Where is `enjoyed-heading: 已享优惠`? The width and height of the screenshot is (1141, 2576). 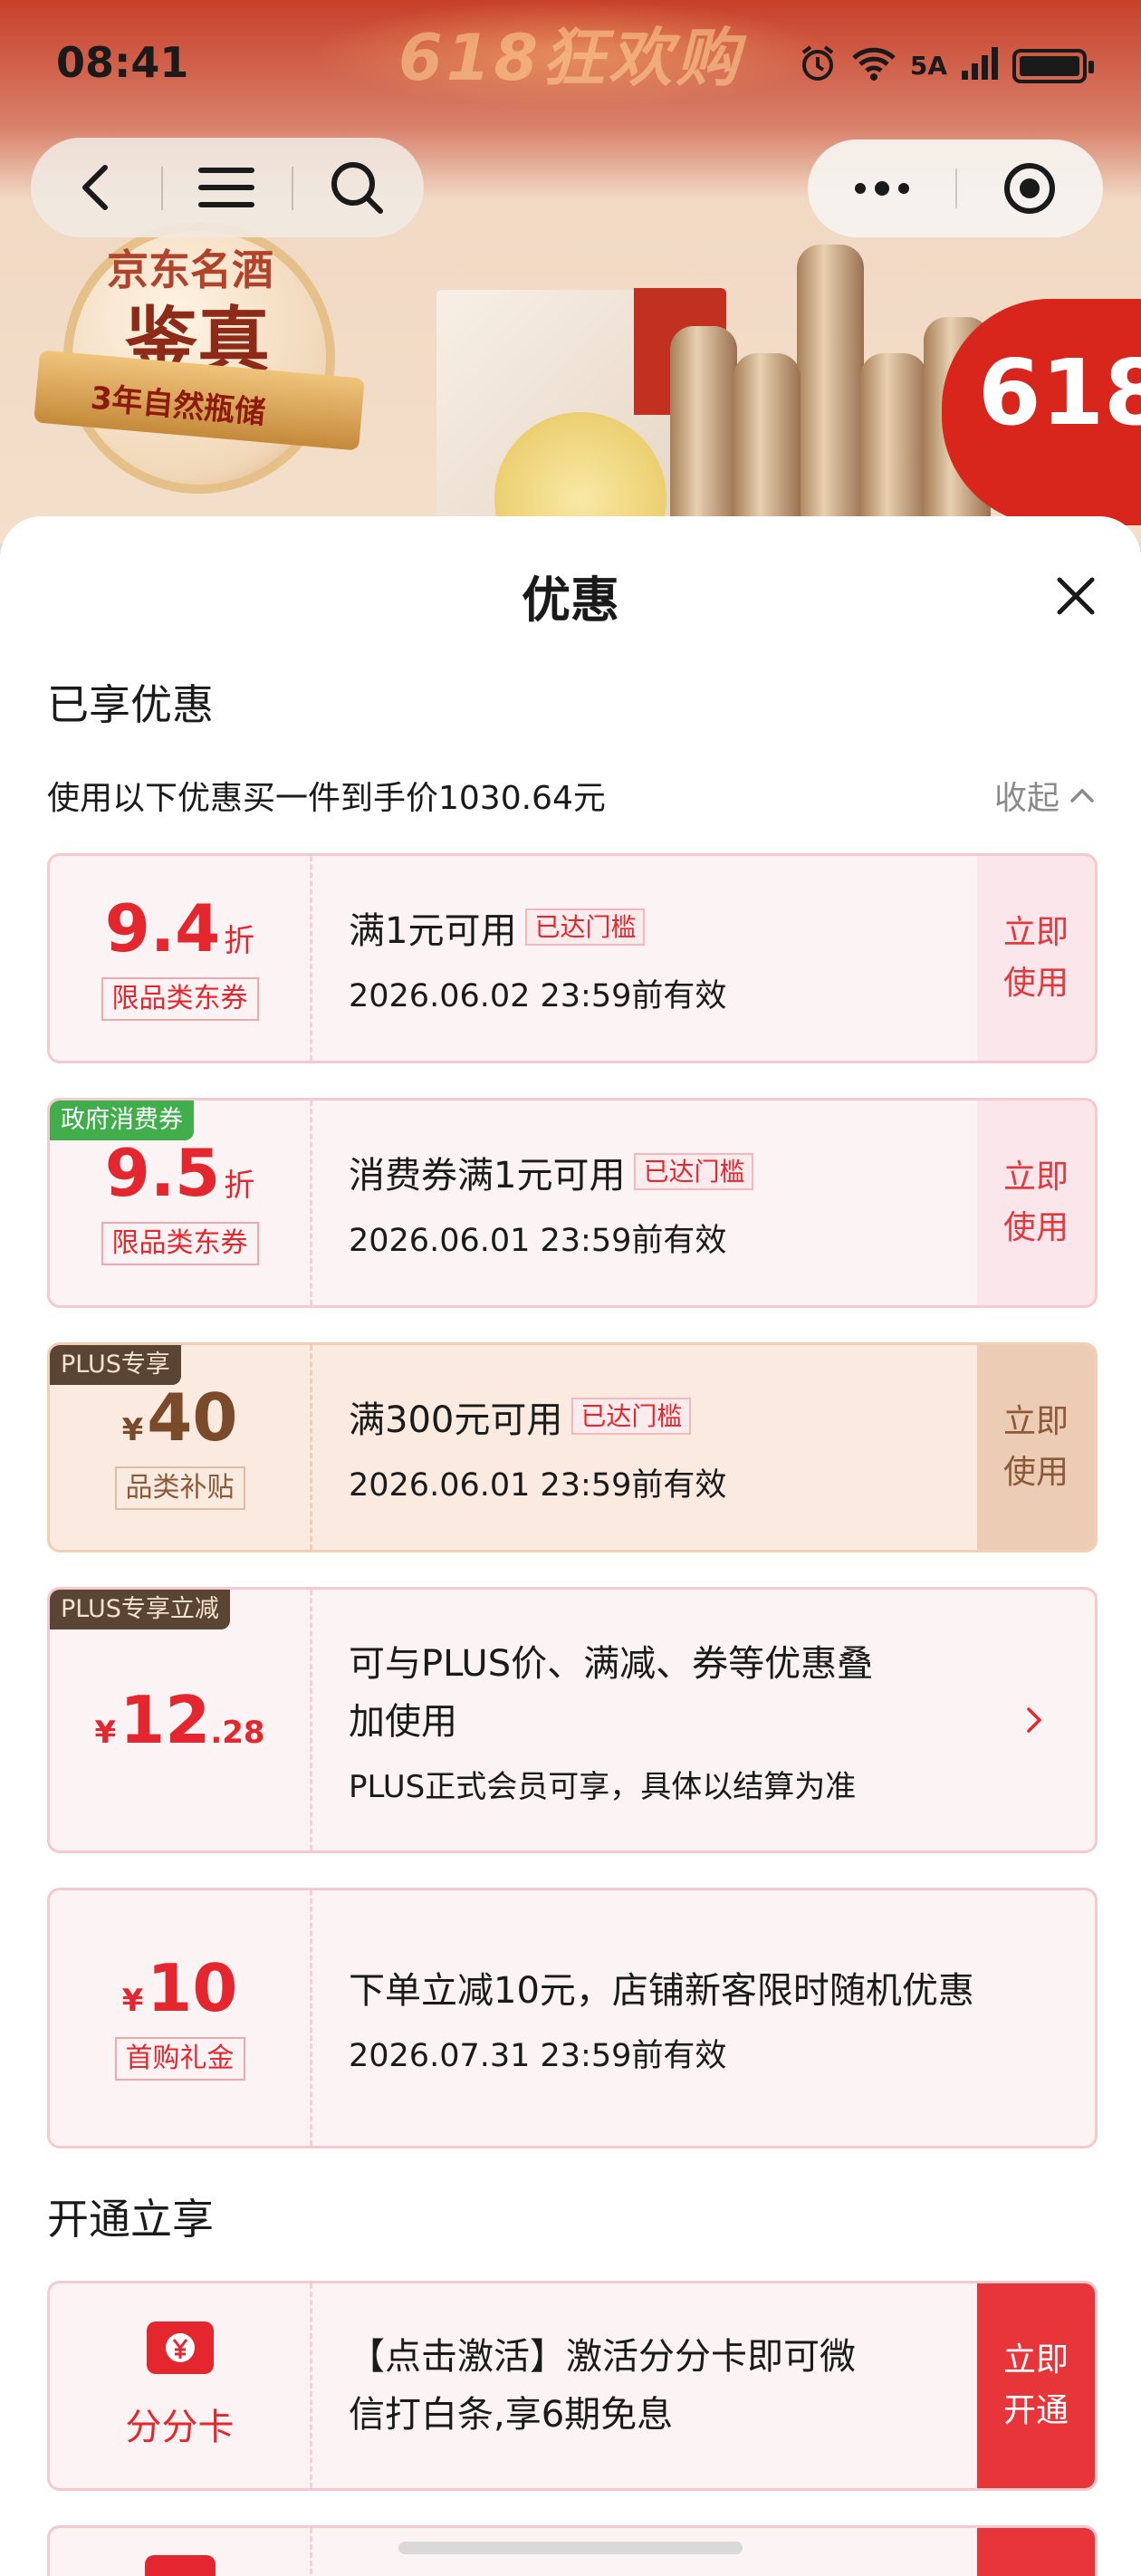 enjoyed-heading: 已享优惠 is located at coordinates (130, 704).